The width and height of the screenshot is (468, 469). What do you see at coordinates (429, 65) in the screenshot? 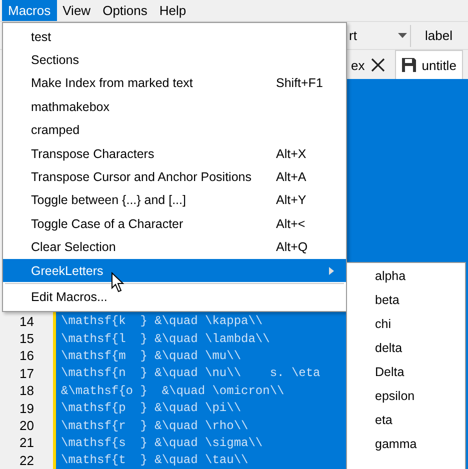
I see `editor-tab: untitle` at bounding box center [429, 65].